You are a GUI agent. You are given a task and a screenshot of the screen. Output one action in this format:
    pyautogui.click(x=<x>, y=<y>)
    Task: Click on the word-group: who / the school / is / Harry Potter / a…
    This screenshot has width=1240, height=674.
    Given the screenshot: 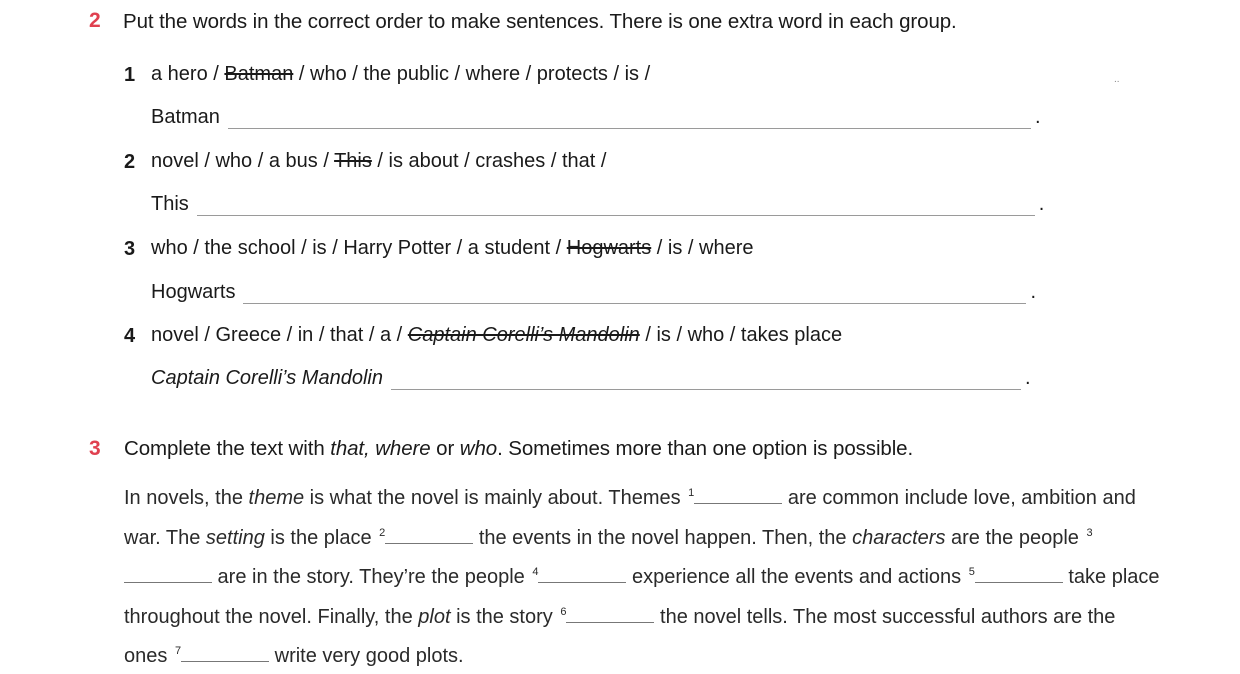 What is the action you would take?
    pyautogui.click(x=359, y=248)
    